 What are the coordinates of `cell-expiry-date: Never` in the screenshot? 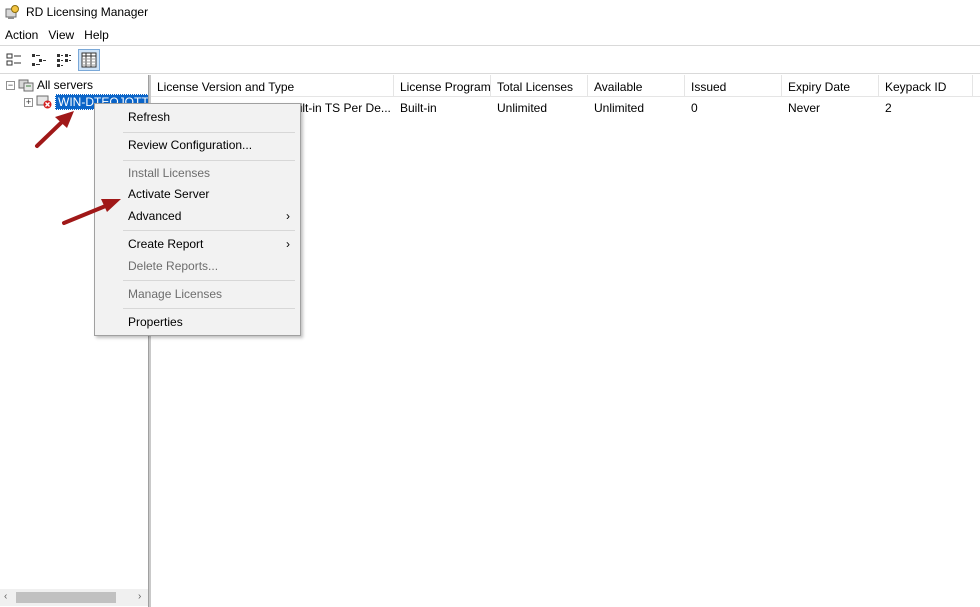 It's located at (804, 108).